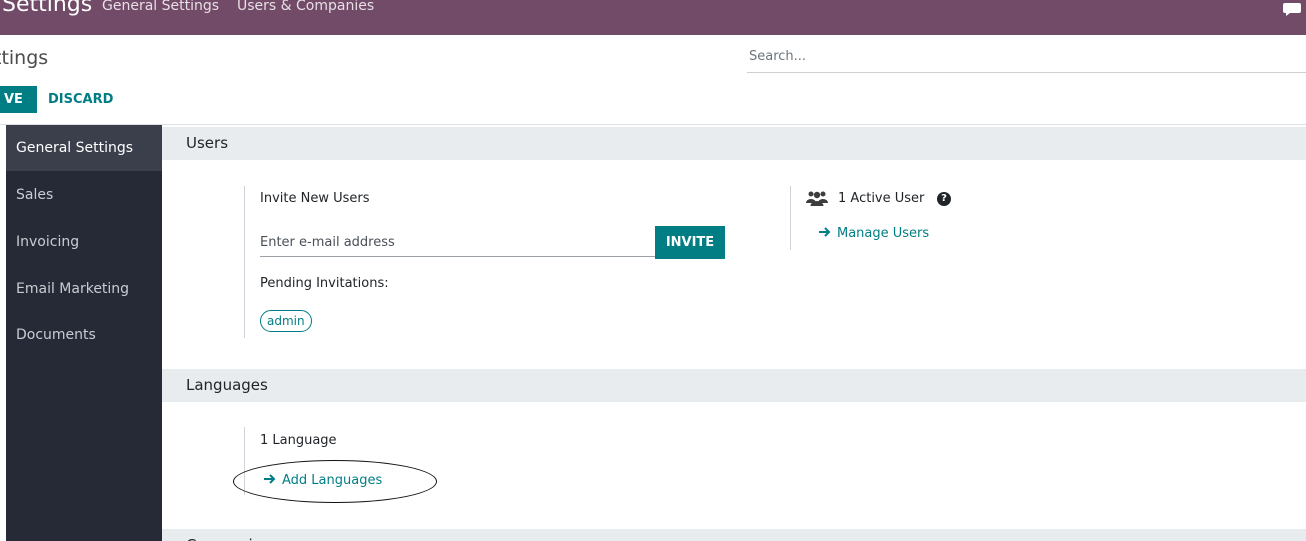 This screenshot has height=541, width=1306. Describe the element at coordinates (315, 198) in the screenshot. I see `invite-title: Invite New Users` at that location.